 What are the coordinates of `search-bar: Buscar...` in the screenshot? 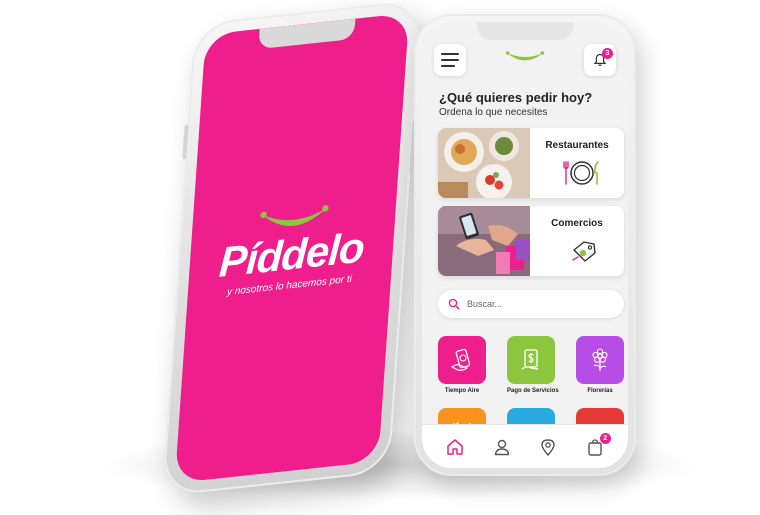 It's located at (531, 304).